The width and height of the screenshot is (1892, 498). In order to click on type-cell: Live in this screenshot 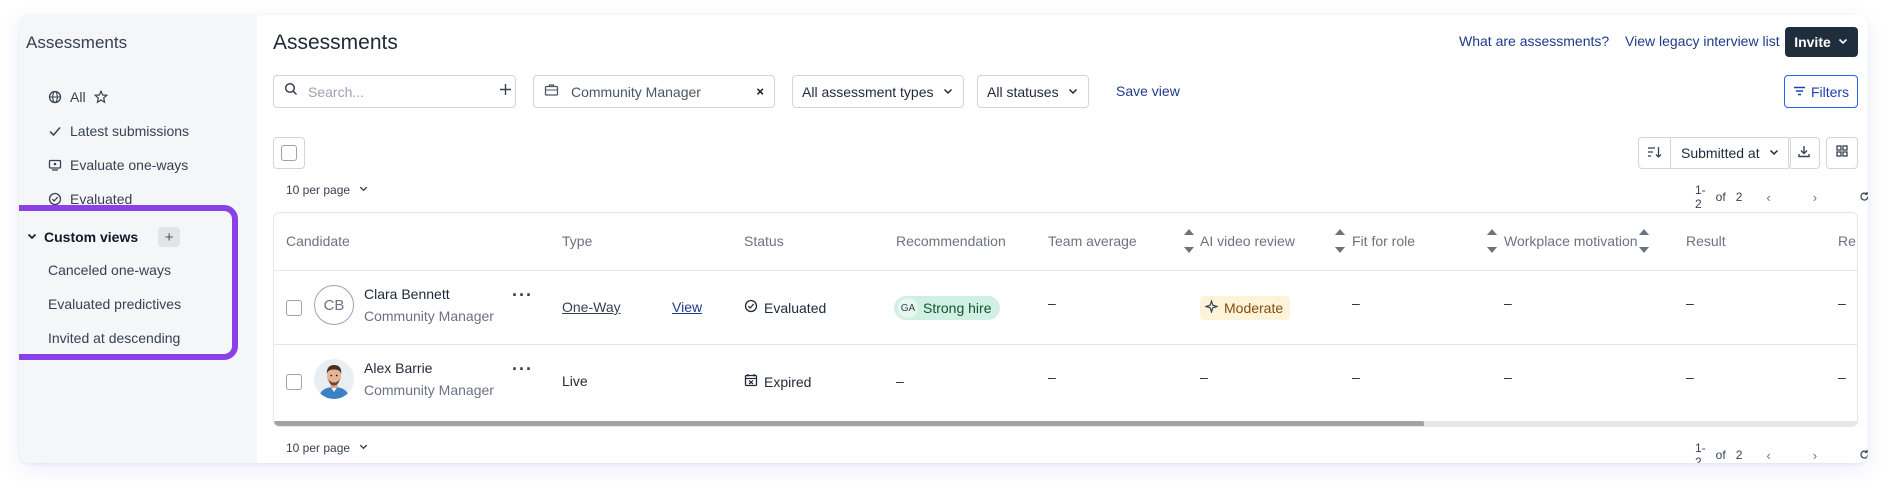, I will do `click(575, 381)`.